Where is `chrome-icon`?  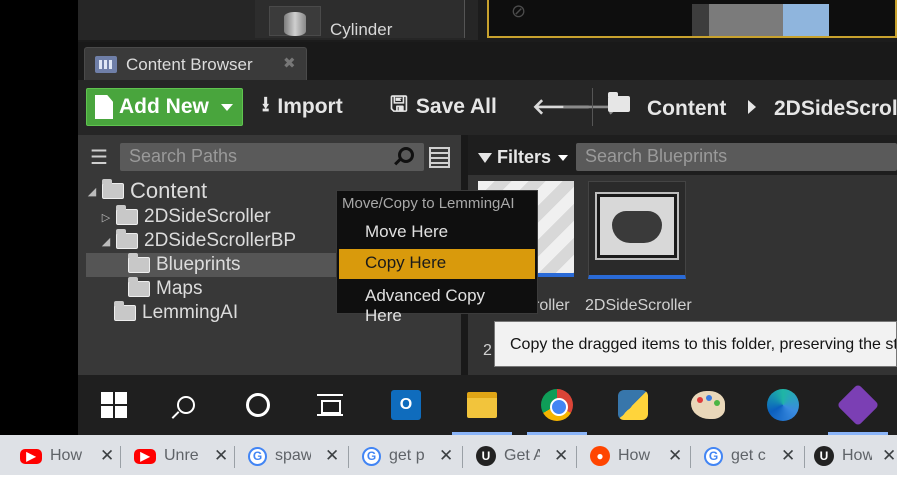
chrome-icon is located at coordinates (557, 405).